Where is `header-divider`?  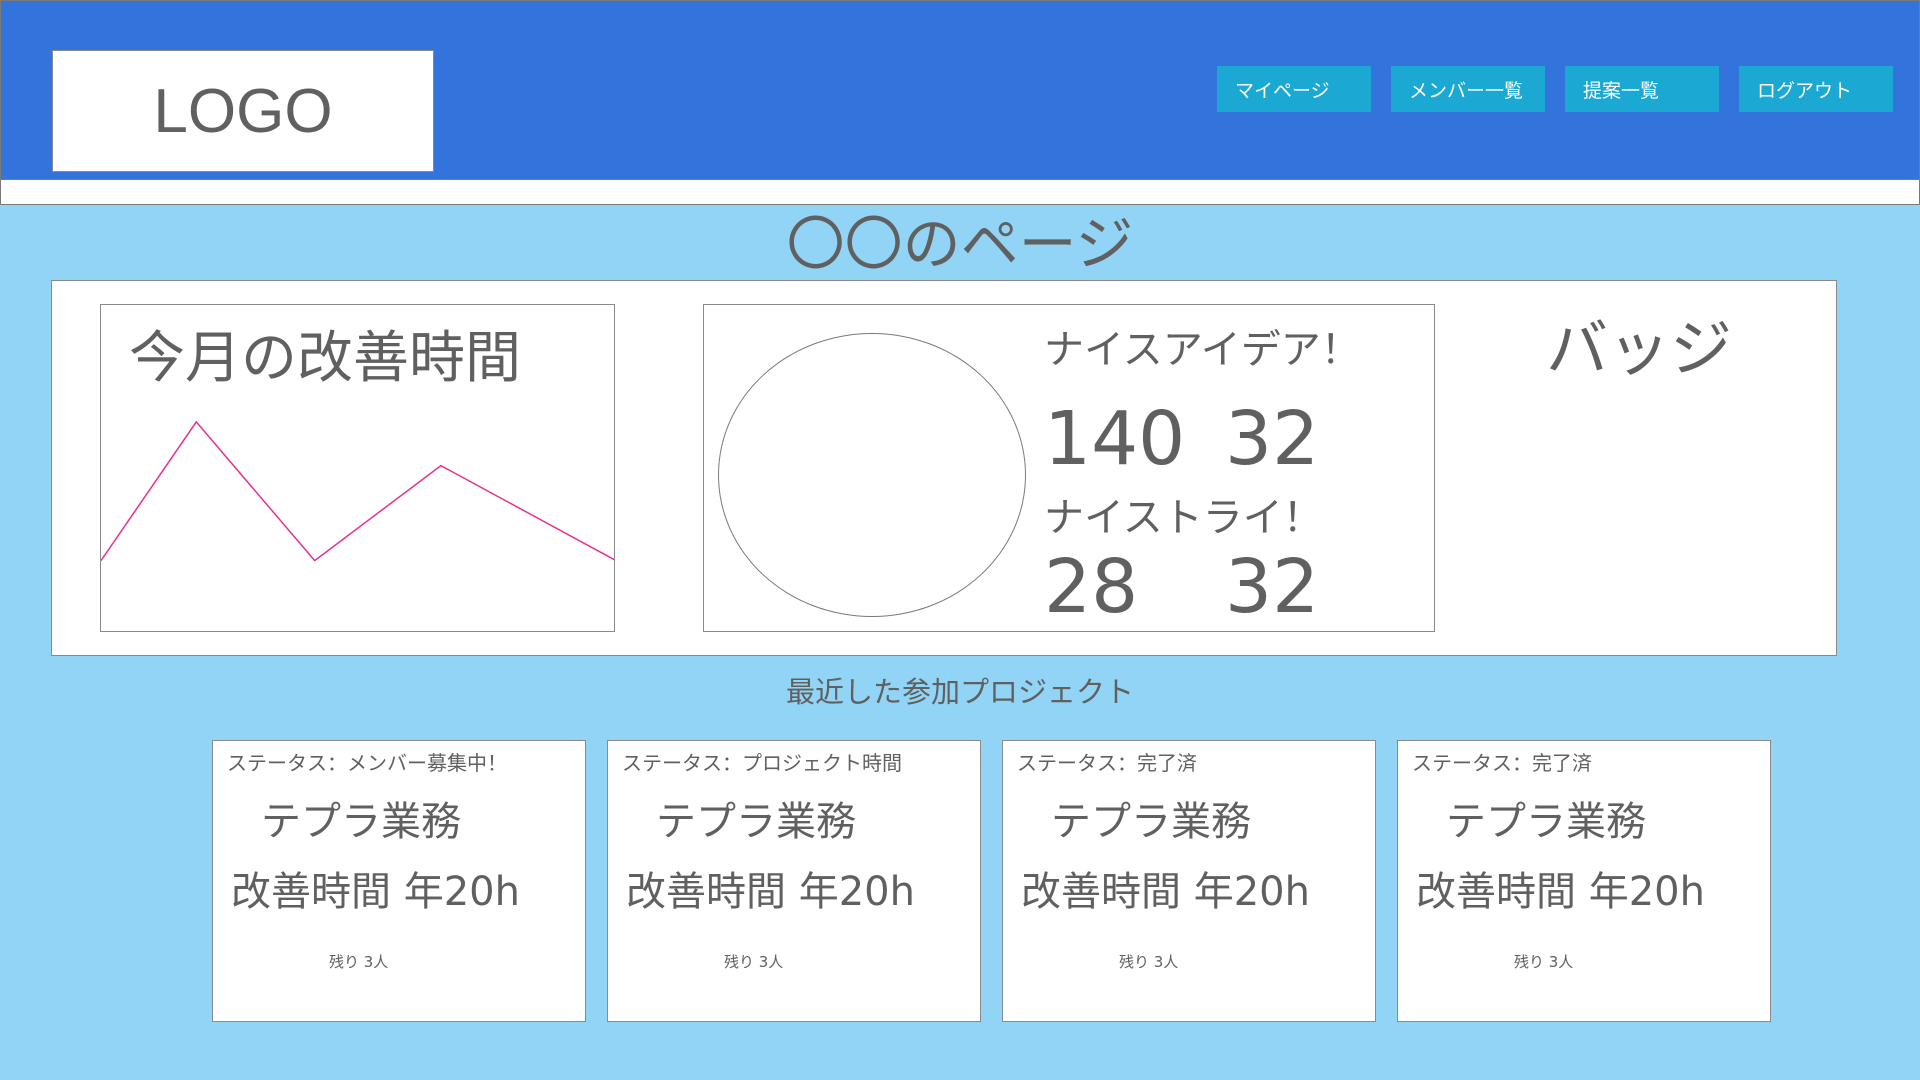 header-divider is located at coordinates (960, 192).